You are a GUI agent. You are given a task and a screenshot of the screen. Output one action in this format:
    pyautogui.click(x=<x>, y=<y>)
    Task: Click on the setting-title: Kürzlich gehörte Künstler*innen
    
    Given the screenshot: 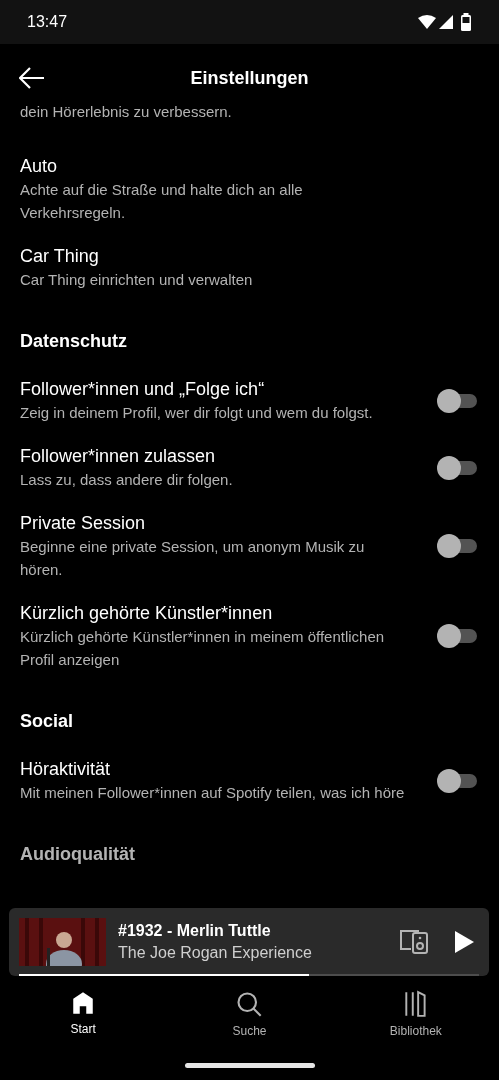 What is the action you would take?
    pyautogui.click(x=147, y=613)
    